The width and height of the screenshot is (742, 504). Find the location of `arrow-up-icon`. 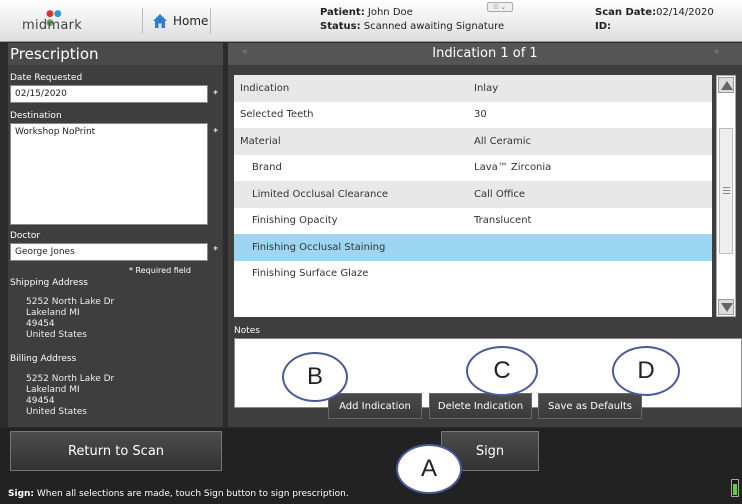

arrow-up-icon is located at coordinates (727, 85).